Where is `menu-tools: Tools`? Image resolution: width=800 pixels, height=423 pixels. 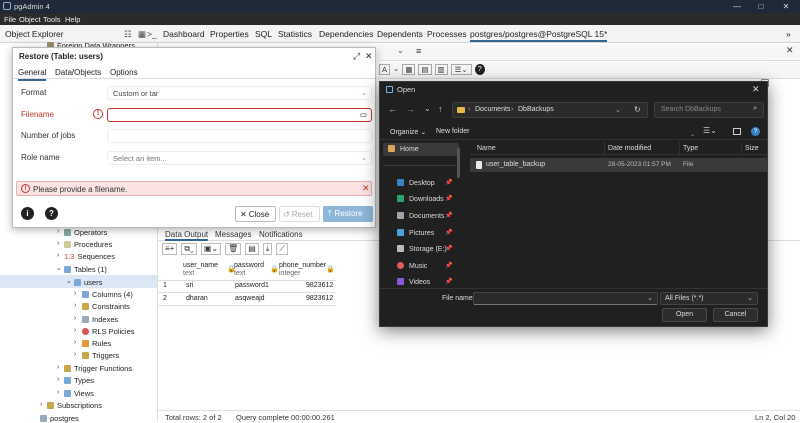 menu-tools: Tools is located at coordinates (52, 19).